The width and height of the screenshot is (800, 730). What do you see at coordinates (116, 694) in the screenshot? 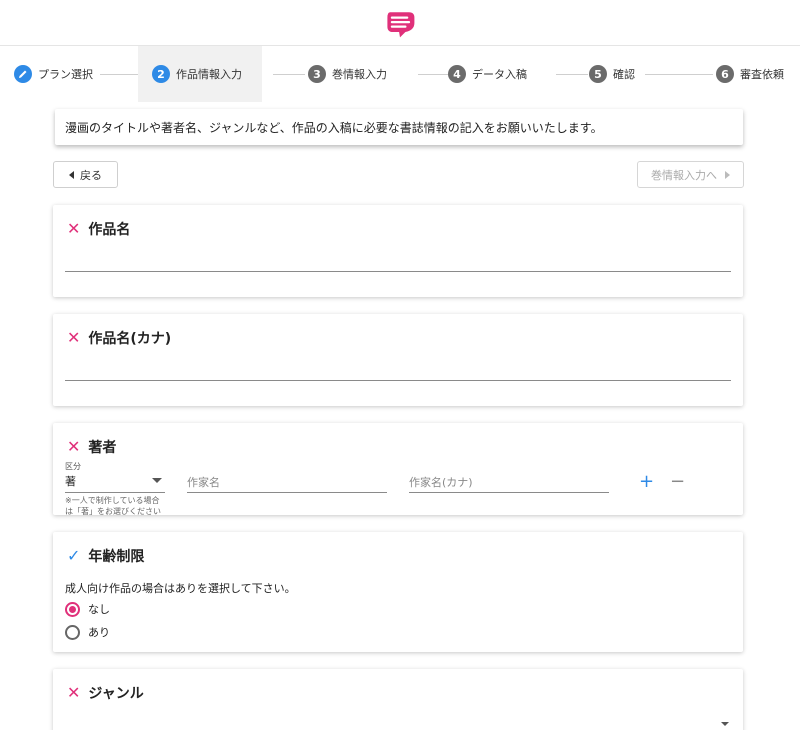
I see `section-label: ジャンル` at bounding box center [116, 694].